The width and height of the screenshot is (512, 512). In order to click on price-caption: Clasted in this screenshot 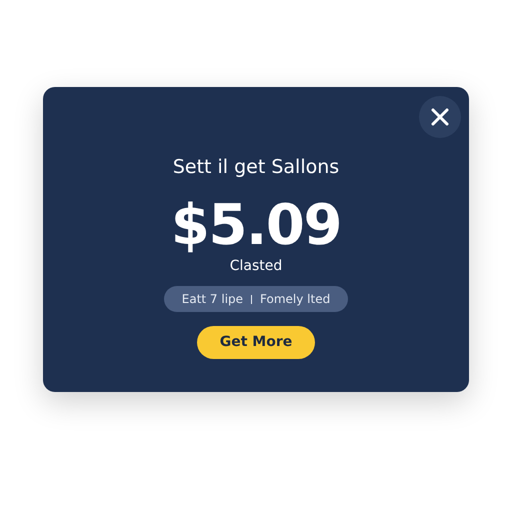, I will do `click(256, 266)`.